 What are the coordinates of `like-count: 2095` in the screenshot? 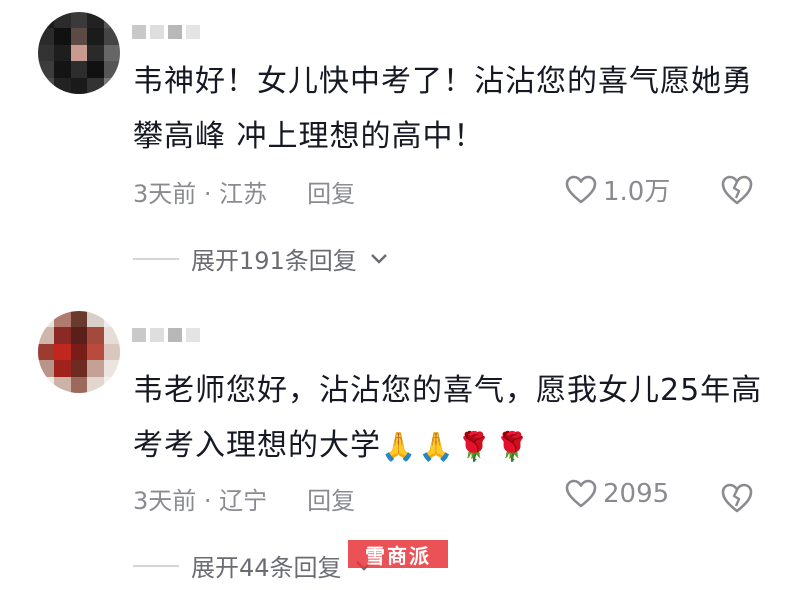 It's located at (636, 494).